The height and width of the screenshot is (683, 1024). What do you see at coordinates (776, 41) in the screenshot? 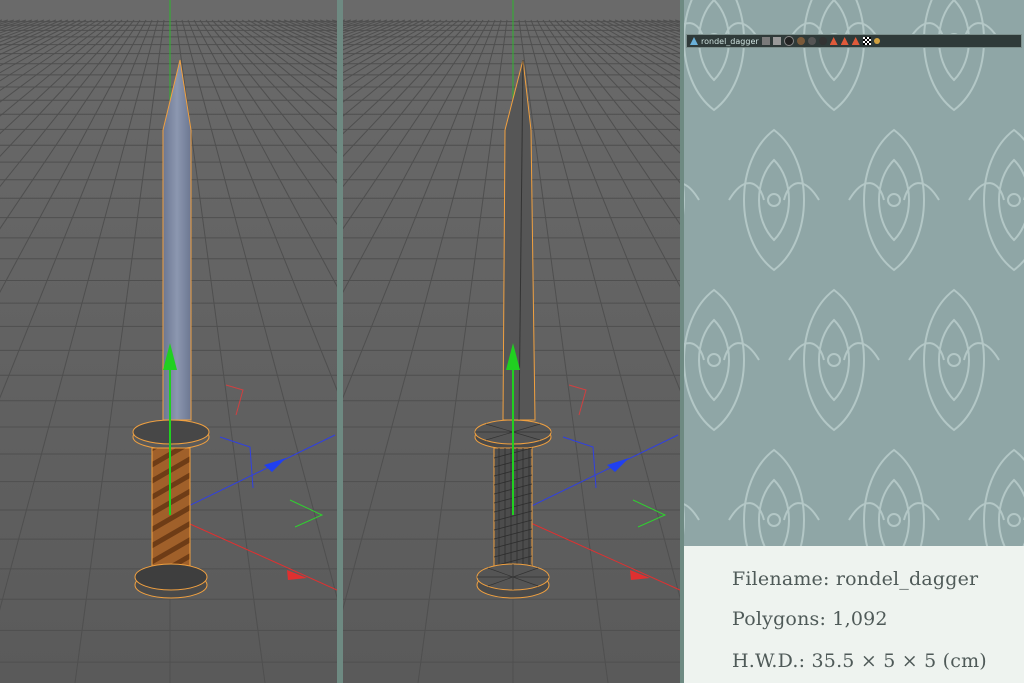
I see `lock-icon` at bounding box center [776, 41].